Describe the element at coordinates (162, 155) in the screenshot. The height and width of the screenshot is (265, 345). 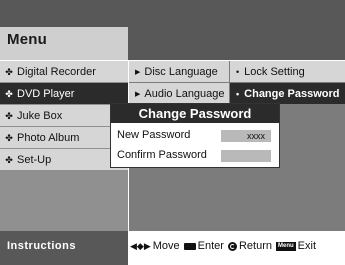
I see `confirm-password-label: Confirm Password` at that location.